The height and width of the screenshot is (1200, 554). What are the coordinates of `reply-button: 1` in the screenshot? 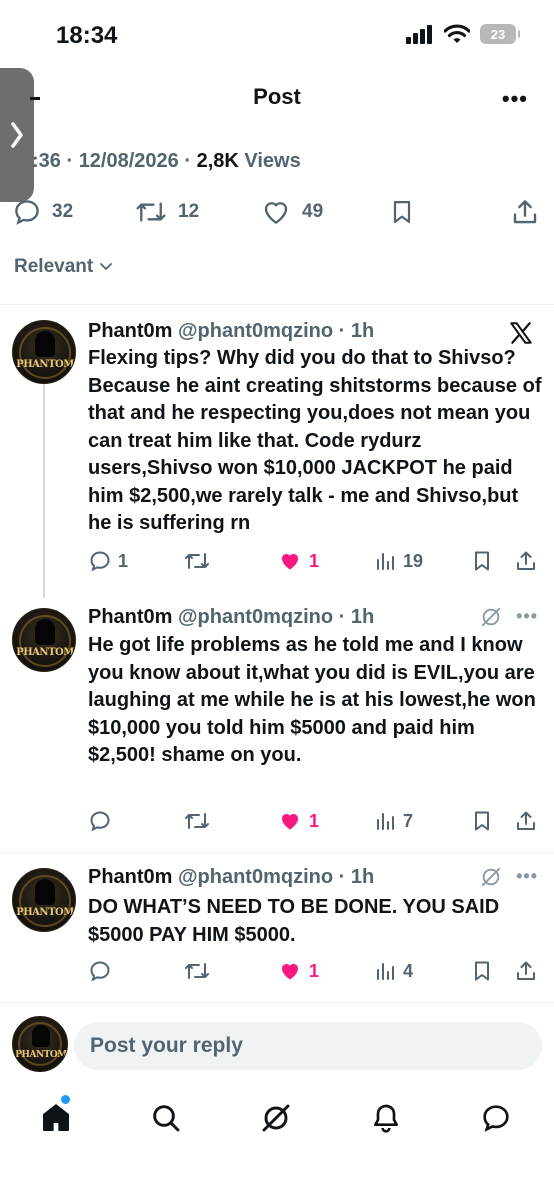 It's located at (108, 561).